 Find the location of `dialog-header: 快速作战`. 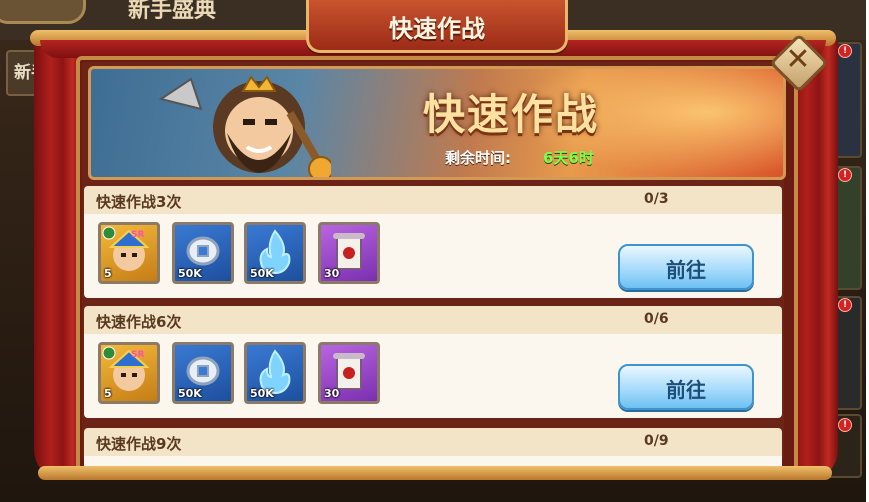

dialog-header: 快速作战 is located at coordinates (437, 26).